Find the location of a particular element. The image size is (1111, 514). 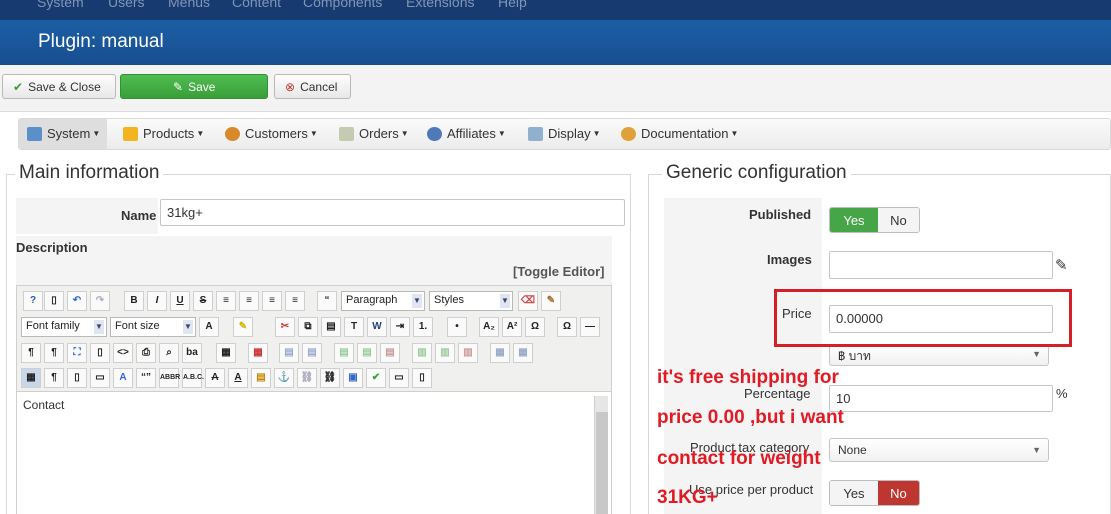

pencil-icon: ✎ is located at coordinates (1061, 265).